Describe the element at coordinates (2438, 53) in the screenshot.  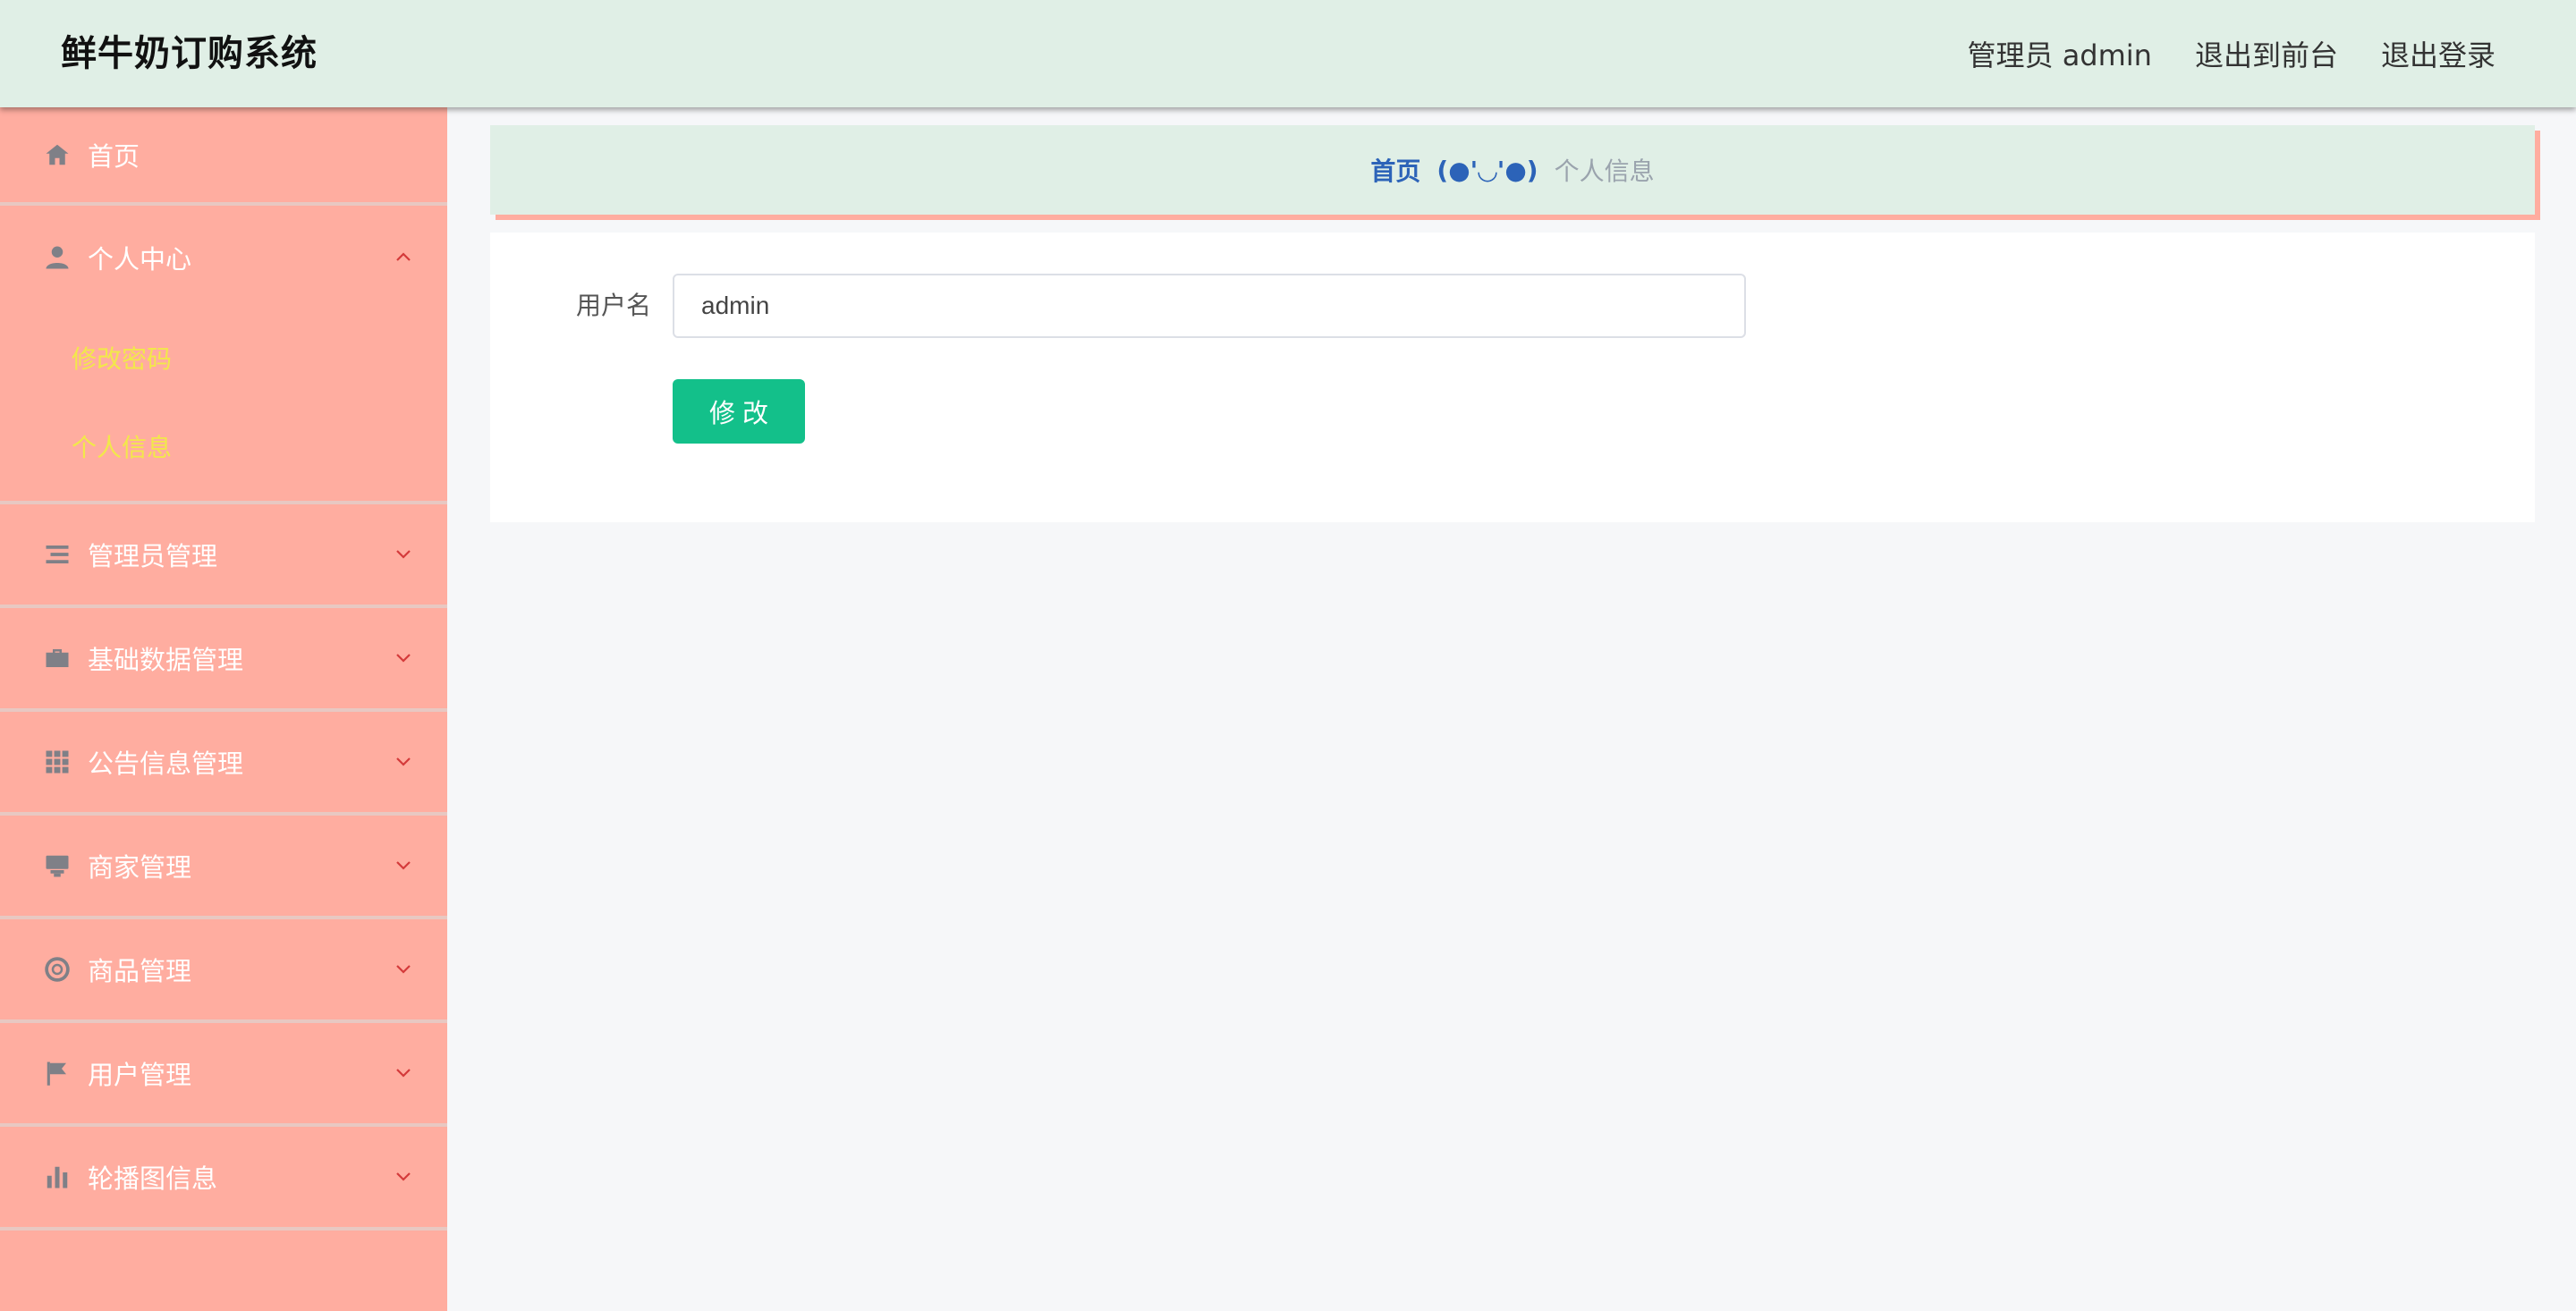
I see `logout-link: 退出登录` at that location.